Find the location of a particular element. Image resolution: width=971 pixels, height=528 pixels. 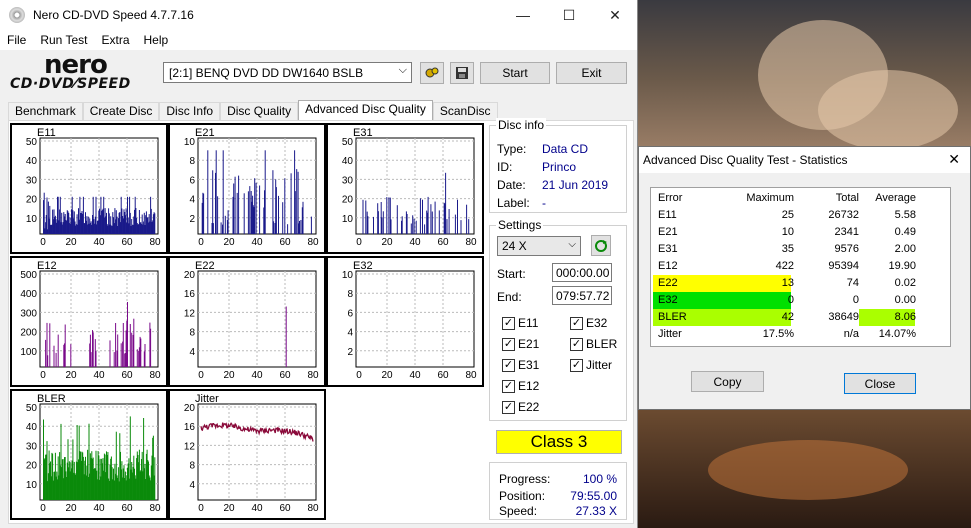

checkbox-label: Jitter is located at coordinates (599, 365).